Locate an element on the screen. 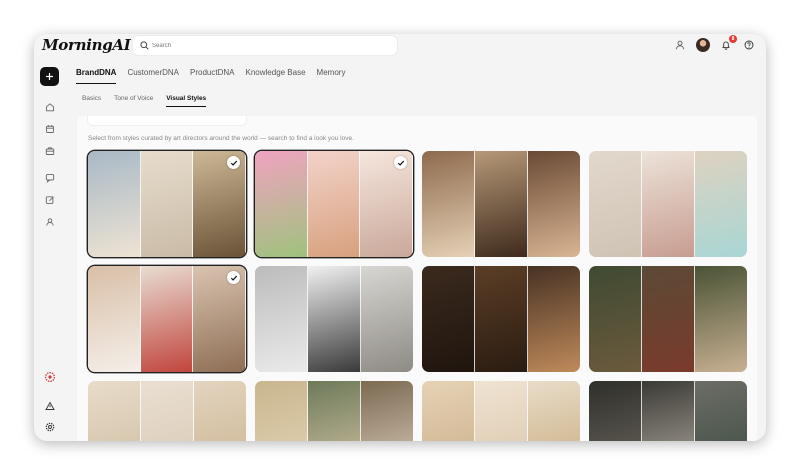 Image resolution: width=800 pixels, height=476 pixels. subtab-basics: Basics is located at coordinates (91, 101).